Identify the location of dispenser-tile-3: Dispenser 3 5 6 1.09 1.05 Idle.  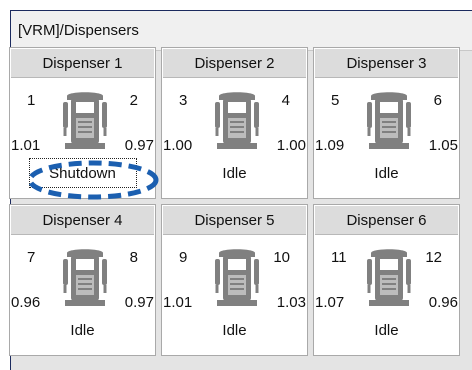
(386, 123).